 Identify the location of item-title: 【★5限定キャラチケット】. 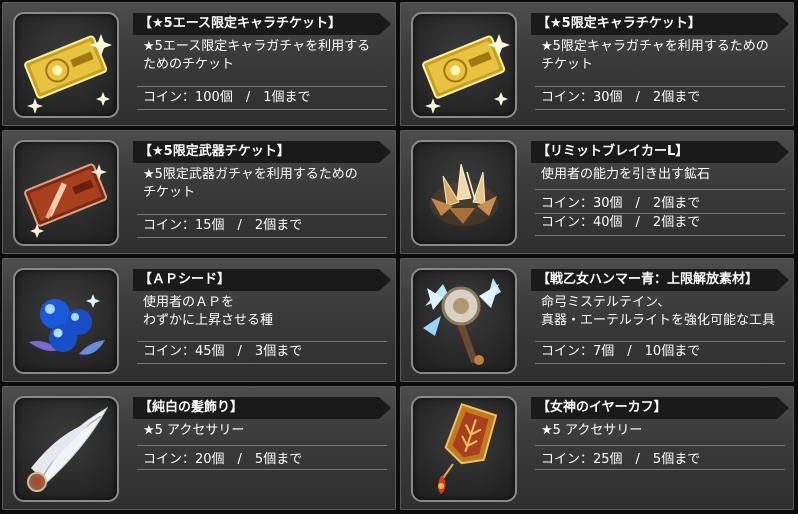
(619, 23).